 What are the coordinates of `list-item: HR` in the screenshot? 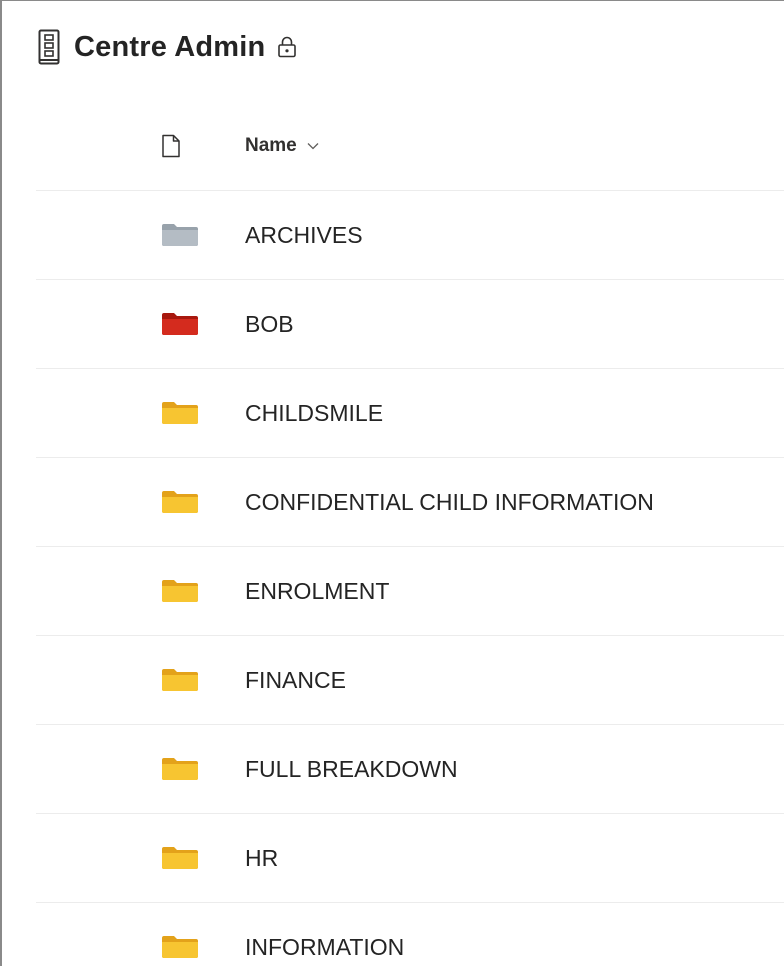 It's located at (410, 858).